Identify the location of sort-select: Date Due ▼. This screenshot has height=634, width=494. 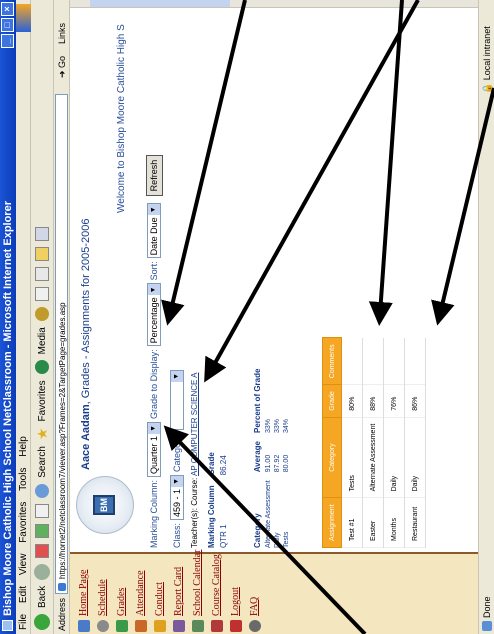
(154, 231).